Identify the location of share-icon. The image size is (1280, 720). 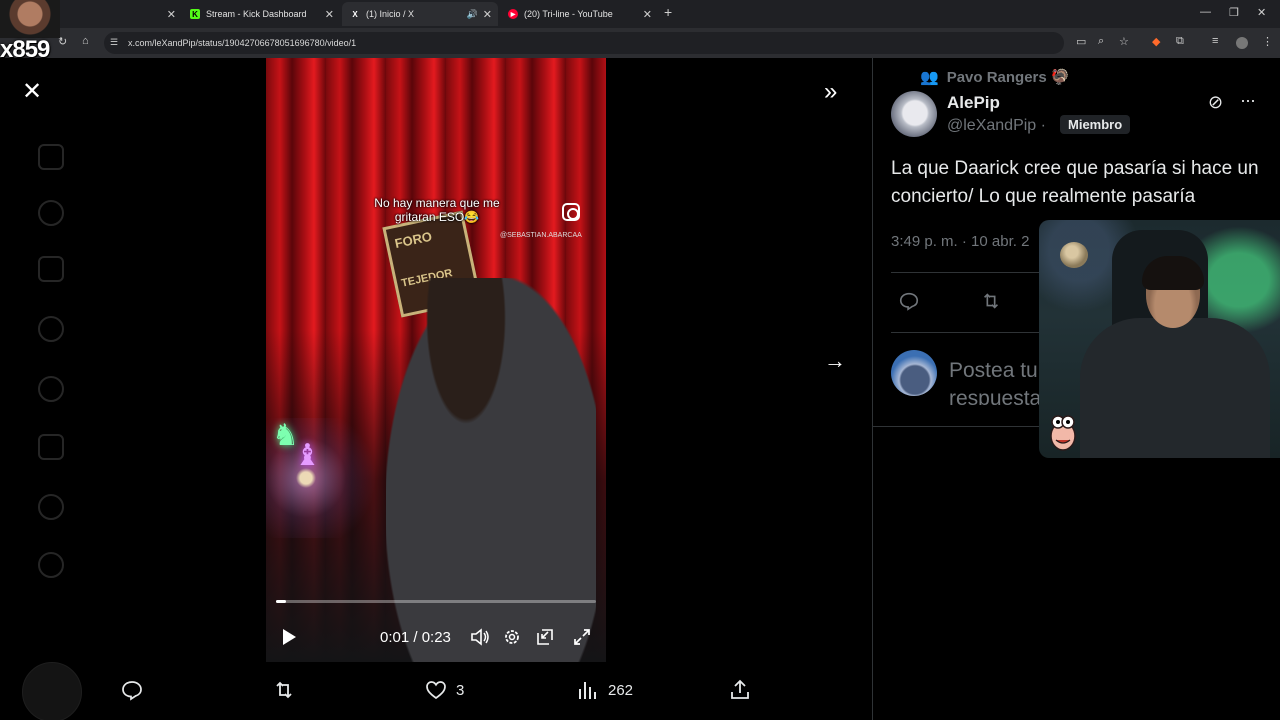
(740, 689).